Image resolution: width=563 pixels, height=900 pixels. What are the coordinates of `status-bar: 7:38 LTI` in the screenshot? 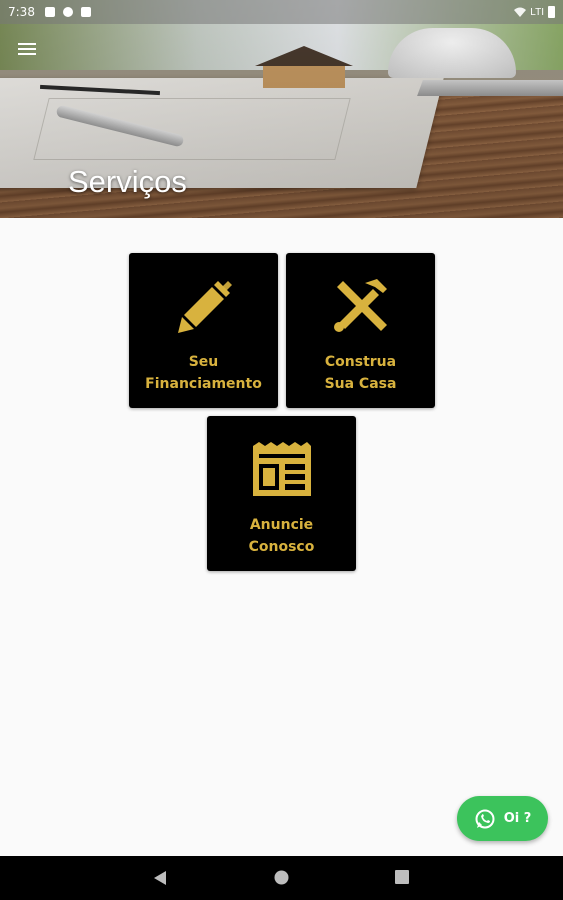 It's located at (281, 12).